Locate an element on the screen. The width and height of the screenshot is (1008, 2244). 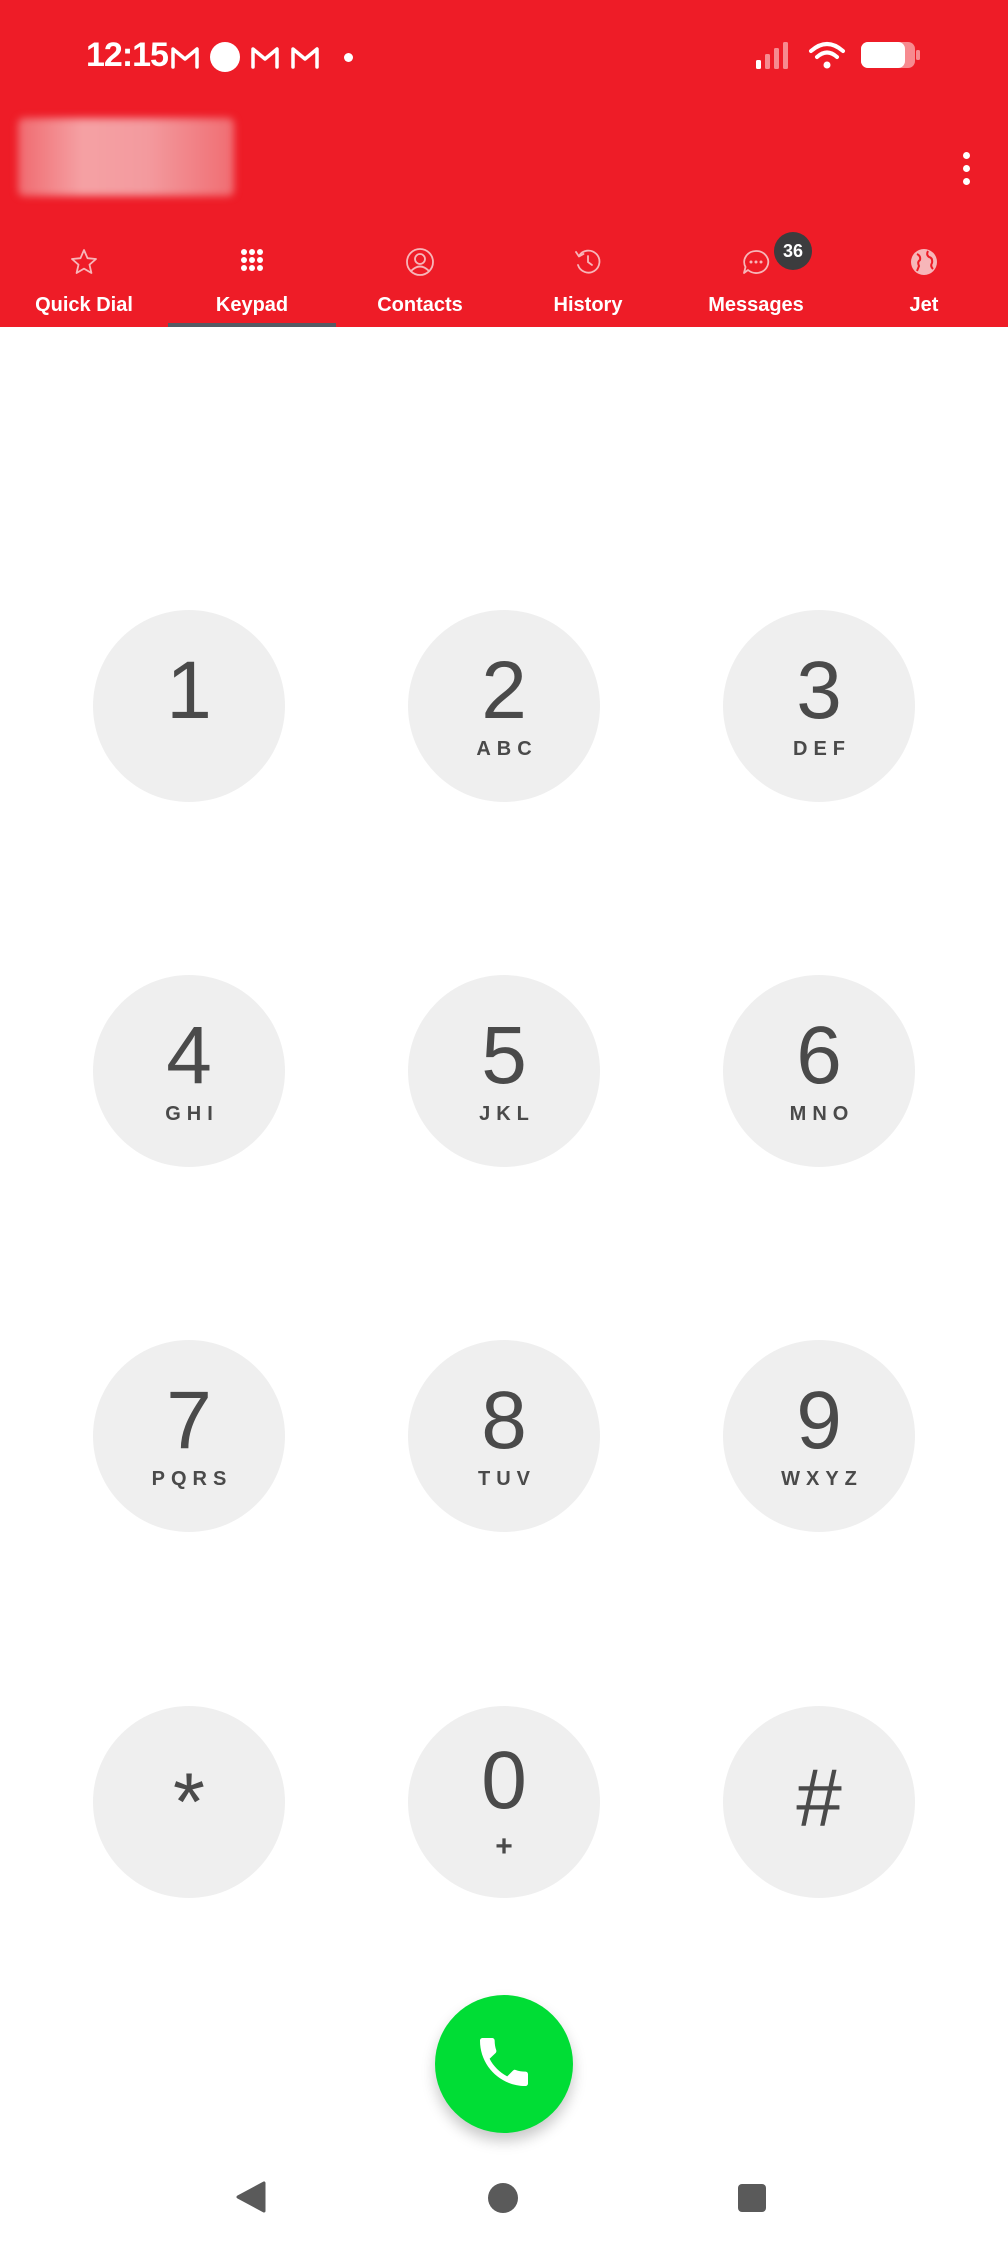
more-notifications-dot-icon is located at coordinates (348, 57).